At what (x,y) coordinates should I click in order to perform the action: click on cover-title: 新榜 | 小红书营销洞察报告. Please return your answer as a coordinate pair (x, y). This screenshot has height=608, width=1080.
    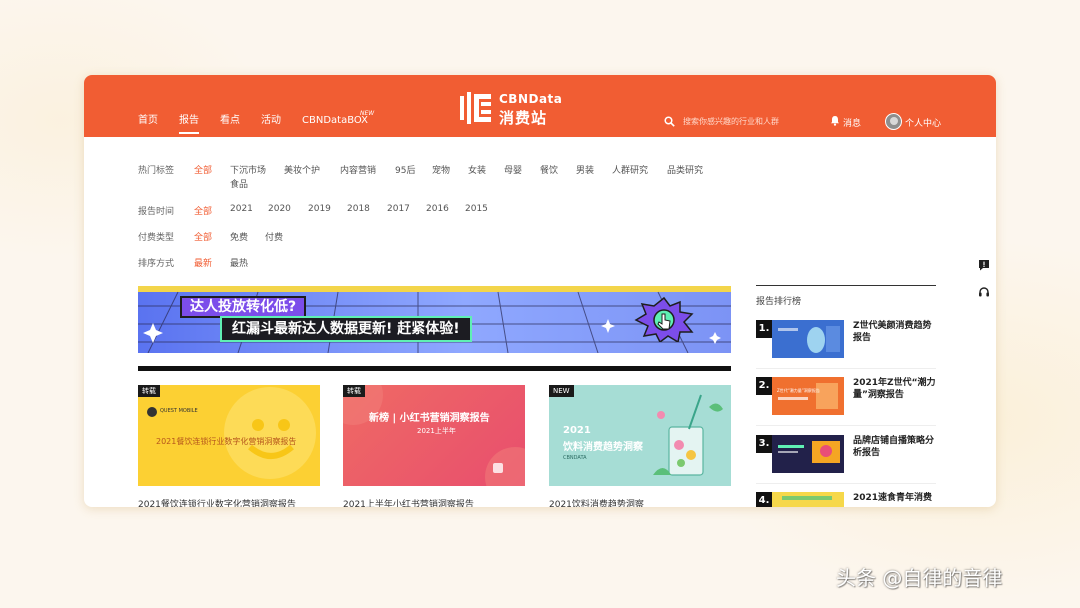
    Looking at the image, I should click on (429, 418).